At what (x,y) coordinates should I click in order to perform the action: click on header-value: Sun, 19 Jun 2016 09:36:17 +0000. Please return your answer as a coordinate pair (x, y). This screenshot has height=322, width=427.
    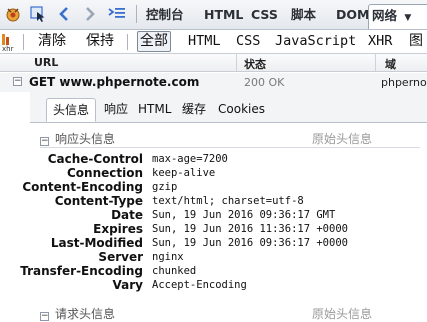
    Looking at the image, I should click on (250, 243).